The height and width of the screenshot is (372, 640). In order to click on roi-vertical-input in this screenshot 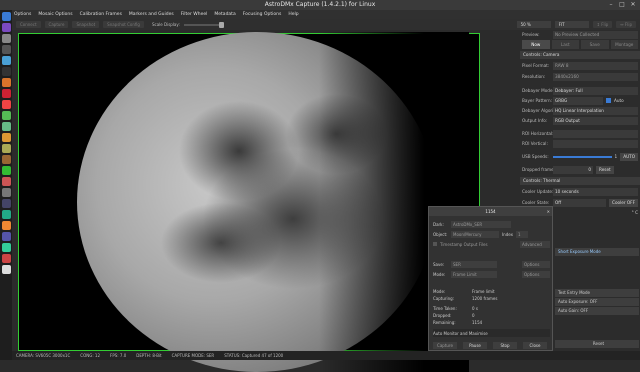, I will do `click(595, 143)`.